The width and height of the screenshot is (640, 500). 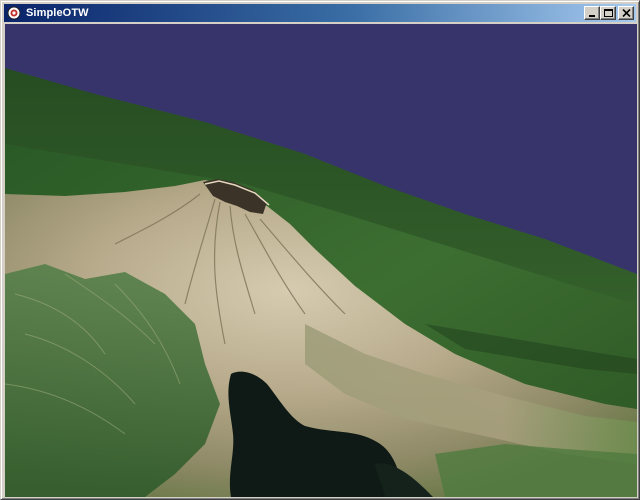 What do you see at coordinates (57, 13) in the screenshot?
I see `window-title: SimpleOTW` at bounding box center [57, 13].